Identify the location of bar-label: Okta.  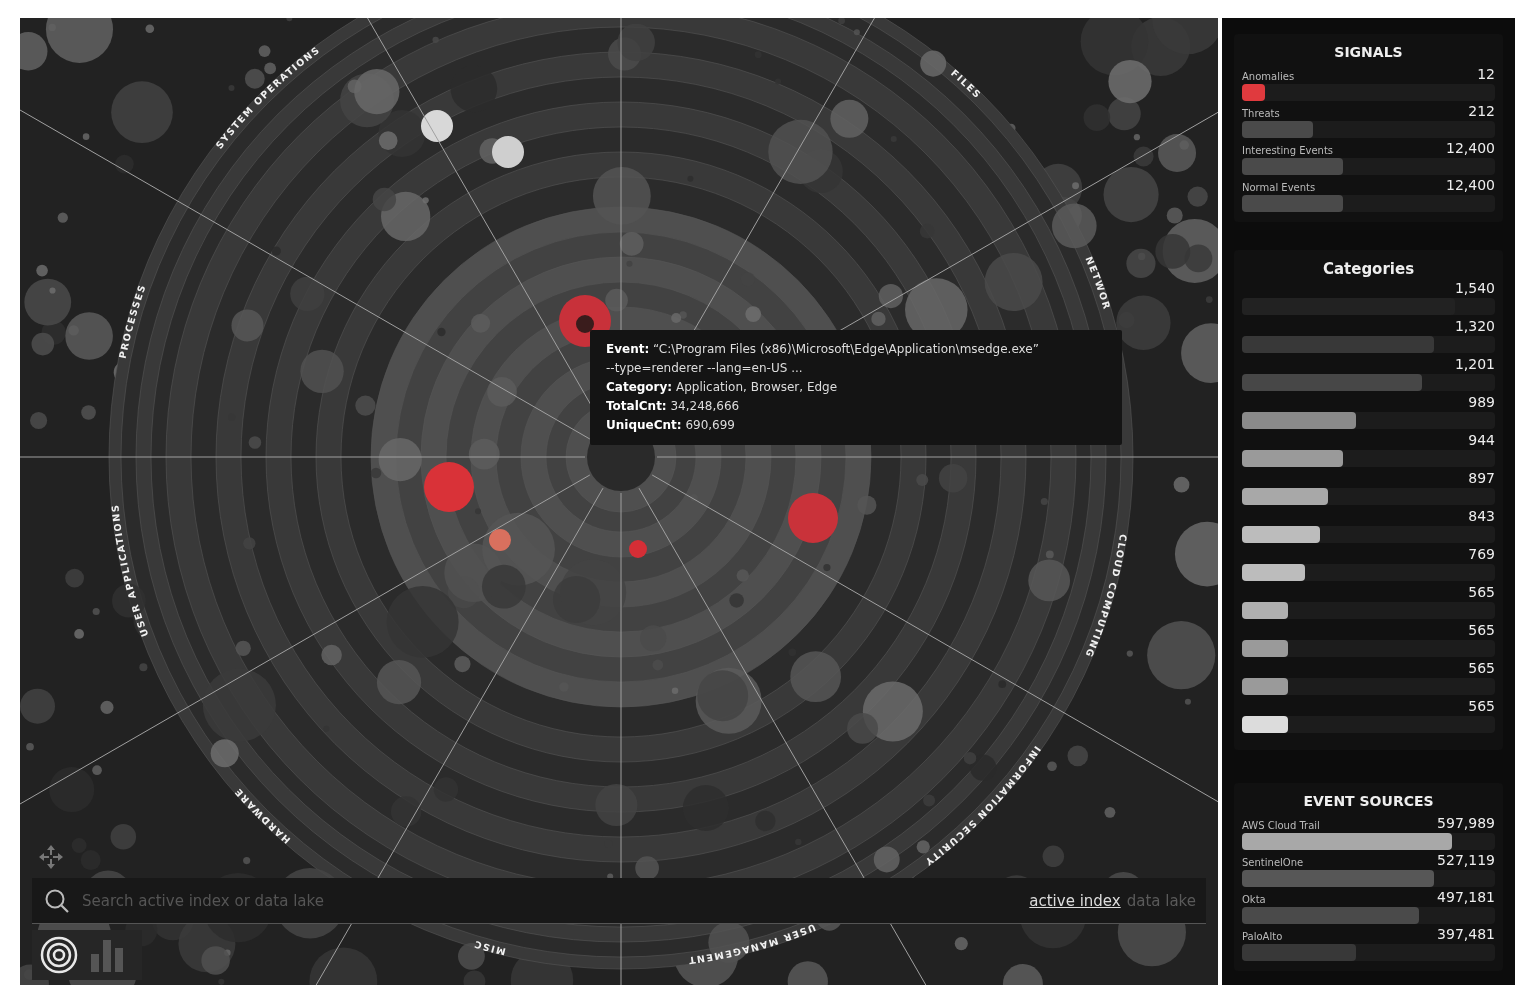
(1254, 899).